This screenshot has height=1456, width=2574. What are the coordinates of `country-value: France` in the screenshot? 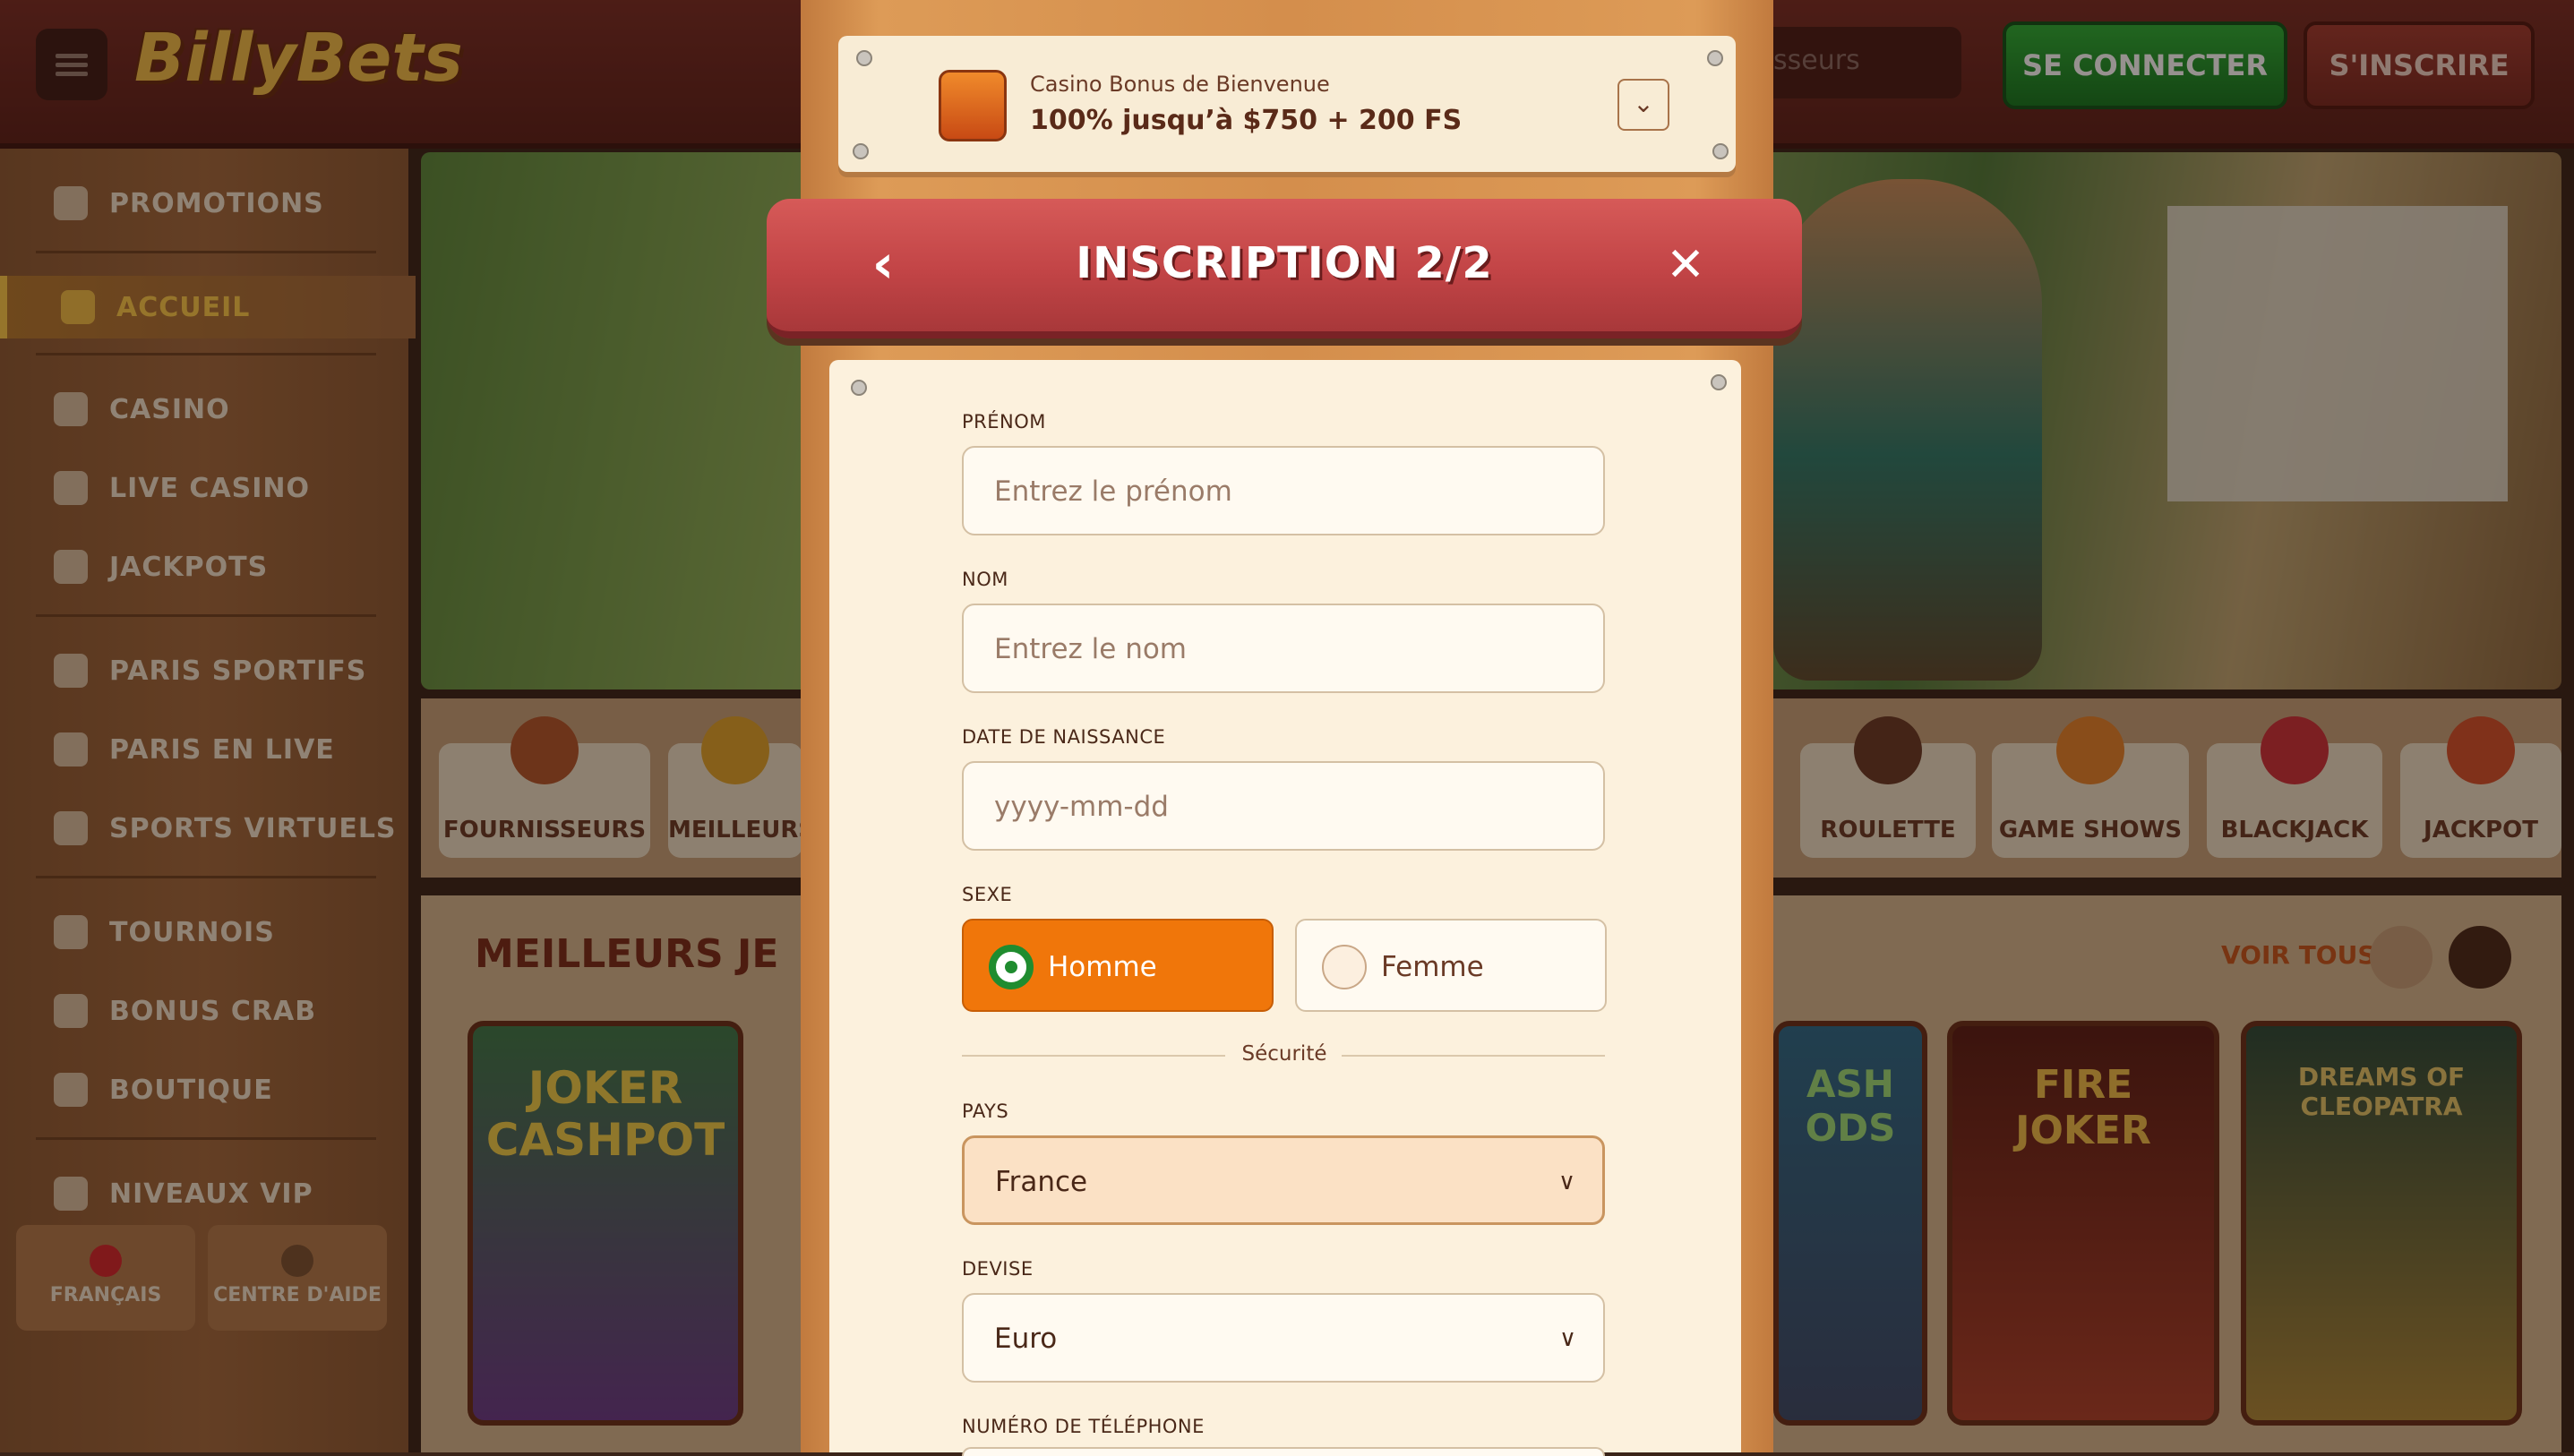 It's located at (1041, 1182).